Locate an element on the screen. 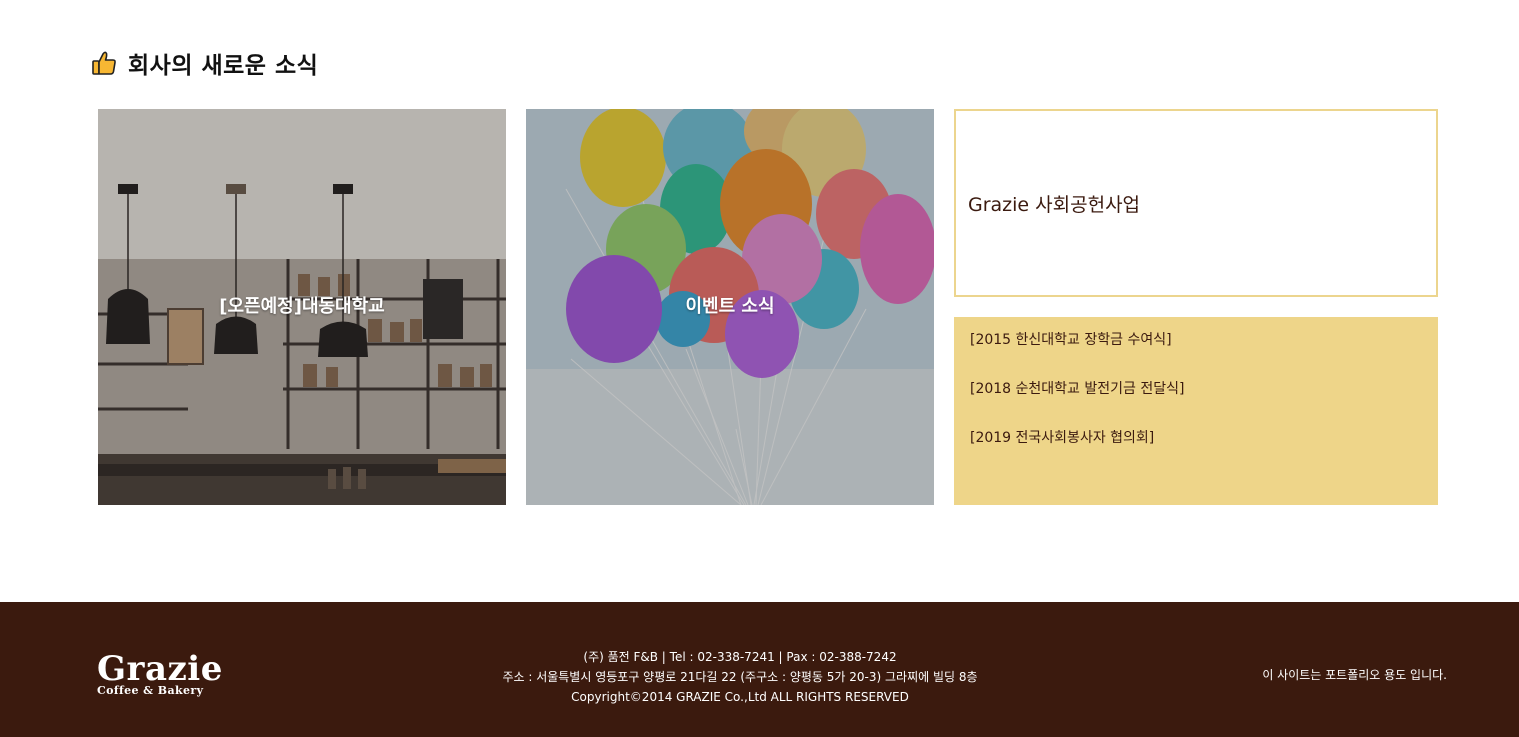  grazie-logo: Grazie Coffee & Bakery is located at coordinates (160, 673).